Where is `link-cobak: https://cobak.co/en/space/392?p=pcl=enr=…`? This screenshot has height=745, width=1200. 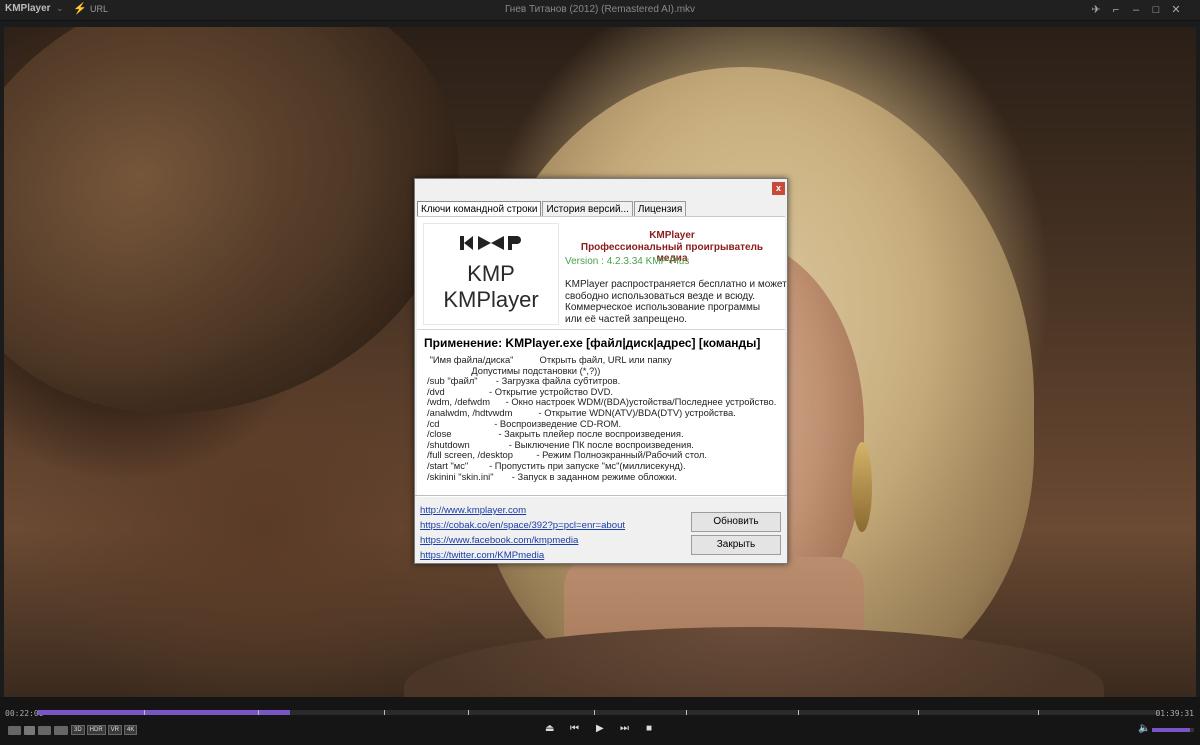 link-cobak: https://cobak.co/en/space/392?p=pcl=enr=… is located at coordinates (522, 525).